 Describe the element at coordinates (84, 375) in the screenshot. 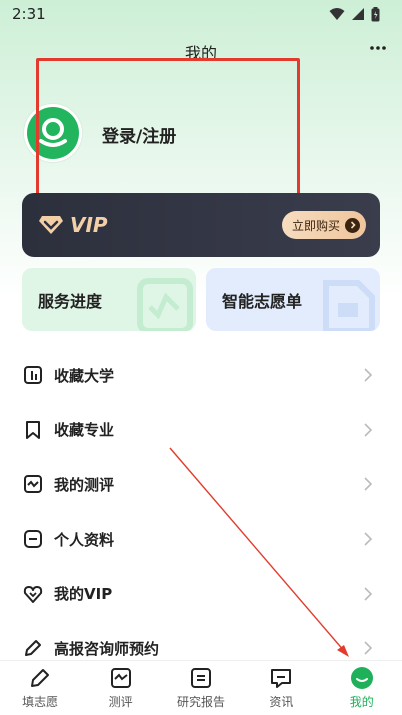

I see `menu-item-label: 收藏大学` at that location.